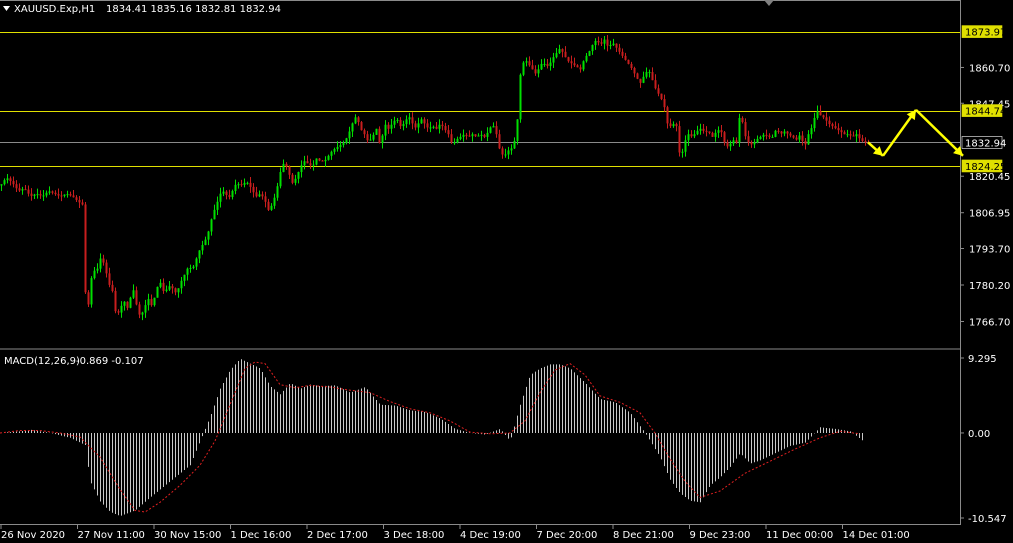  What do you see at coordinates (54, 9) in the screenshot?
I see `symbol-info: XAUUSD.Exp,H1` at bounding box center [54, 9].